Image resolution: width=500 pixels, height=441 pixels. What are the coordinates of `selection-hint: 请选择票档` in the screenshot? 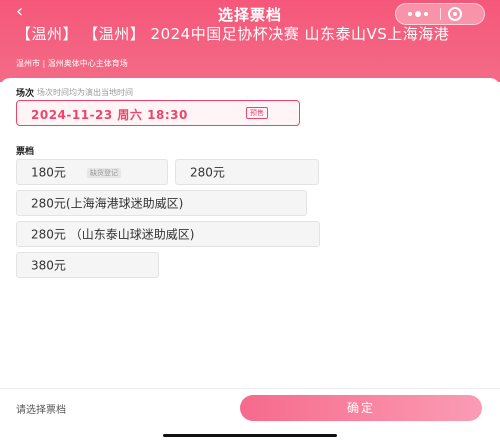 It's located at (41, 410).